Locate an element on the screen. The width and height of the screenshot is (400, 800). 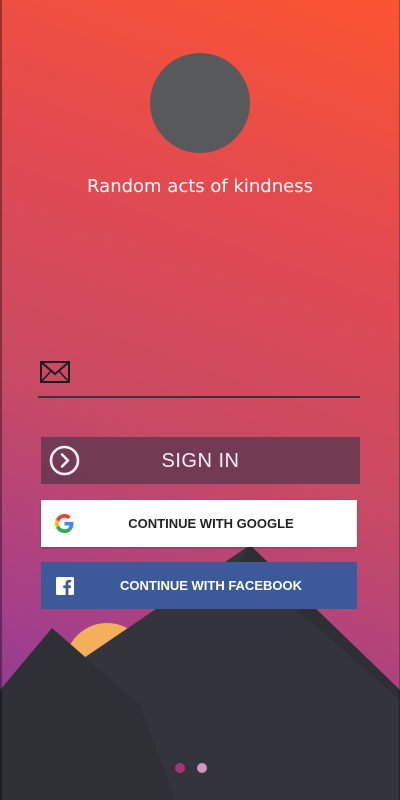
email-field-row is located at coordinates (199, 377).